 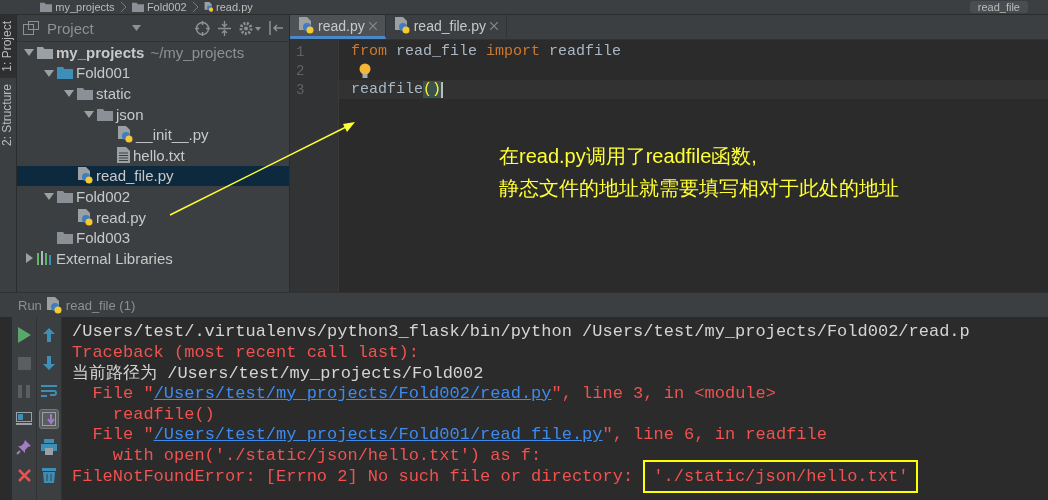 What do you see at coordinates (163, 414) in the screenshot?
I see `console-text: readfile()` at bounding box center [163, 414].